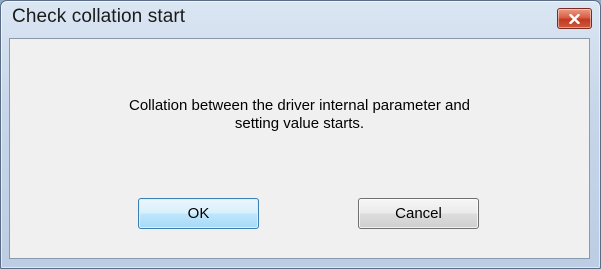 The width and height of the screenshot is (601, 269). I want to click on close-icon, so click(574, 18).